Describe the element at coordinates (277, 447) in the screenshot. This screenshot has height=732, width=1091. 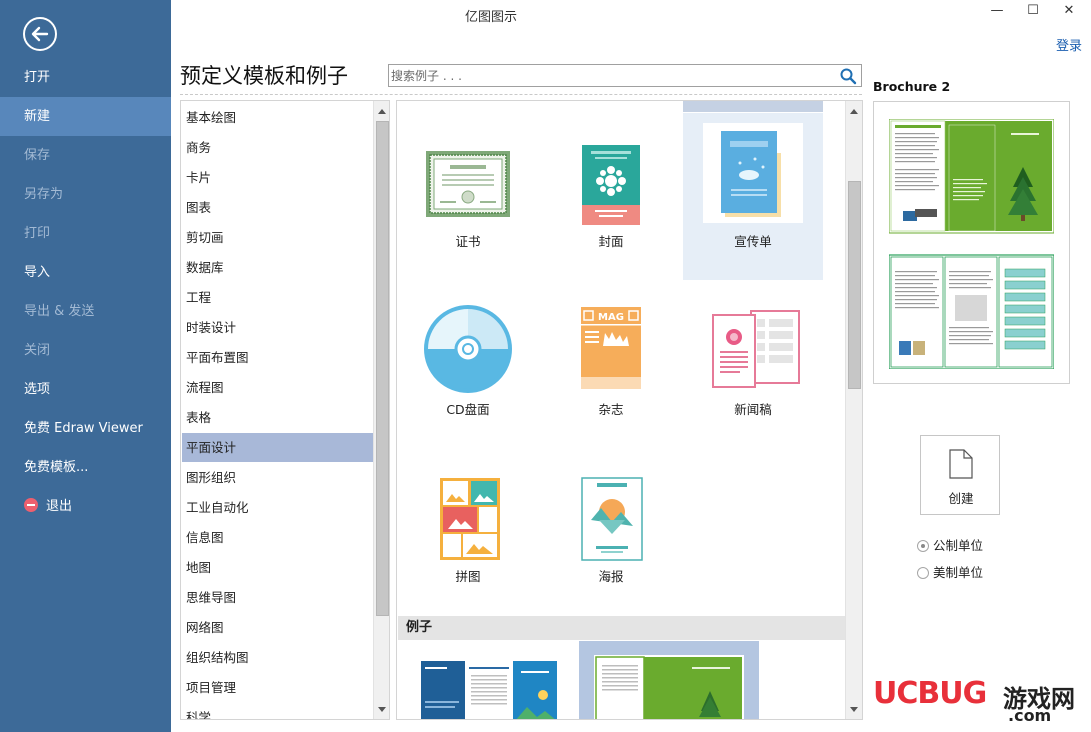
I see `category-item-selected: 平面设计` at that location.